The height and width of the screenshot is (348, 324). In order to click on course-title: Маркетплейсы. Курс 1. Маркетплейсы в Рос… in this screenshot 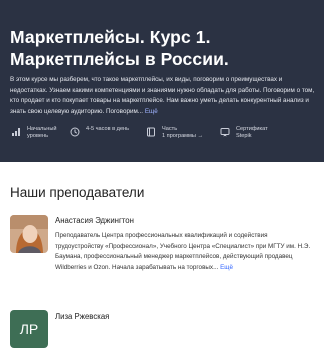, I will do `click(119, 48)`.